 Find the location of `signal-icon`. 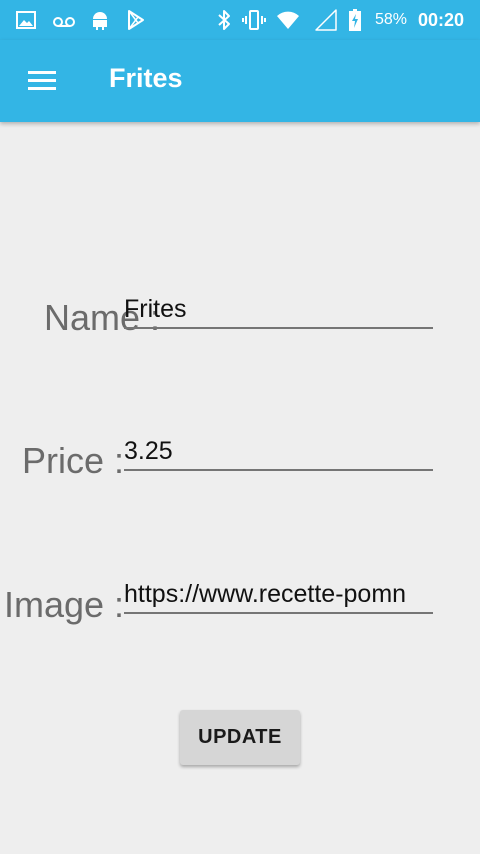

signal-icon is located at coordinates (326, 20).